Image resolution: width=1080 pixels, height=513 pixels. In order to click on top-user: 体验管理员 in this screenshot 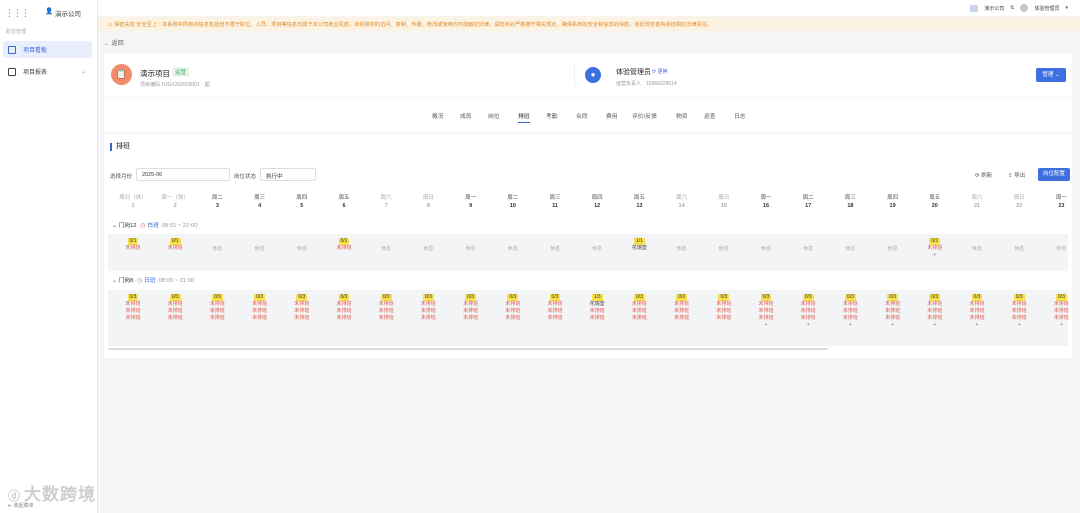, I will do `click(1046, 8)`.